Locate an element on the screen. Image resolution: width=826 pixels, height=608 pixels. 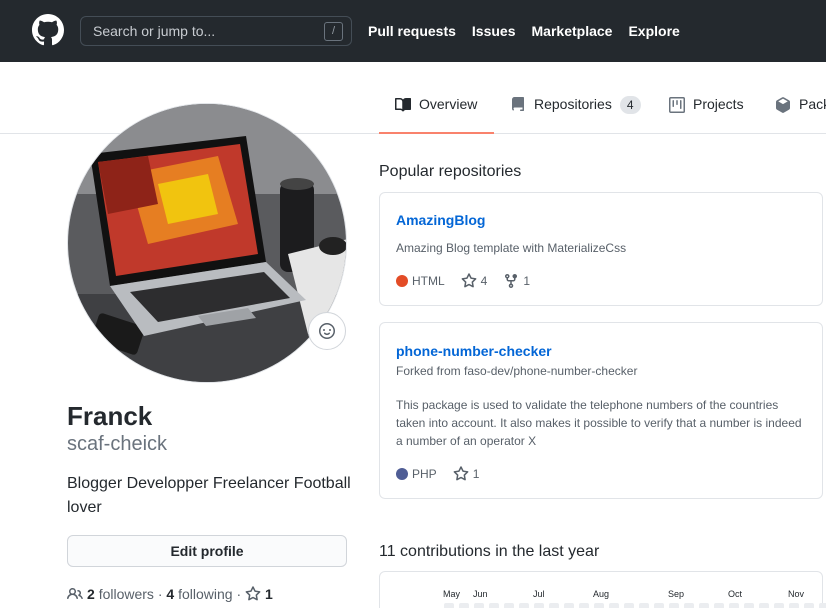
repo-language-label: HTML is located at coordinates (428, 281).